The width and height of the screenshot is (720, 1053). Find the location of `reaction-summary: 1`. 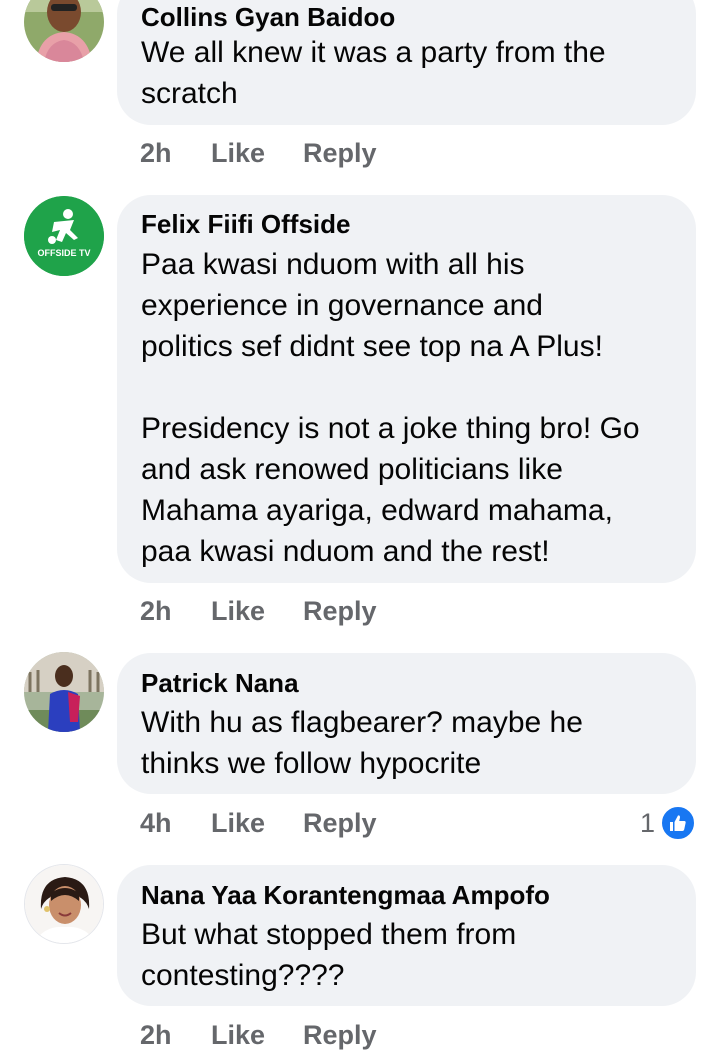

reaction-summary: 1 is located at coordinates (668, 823).